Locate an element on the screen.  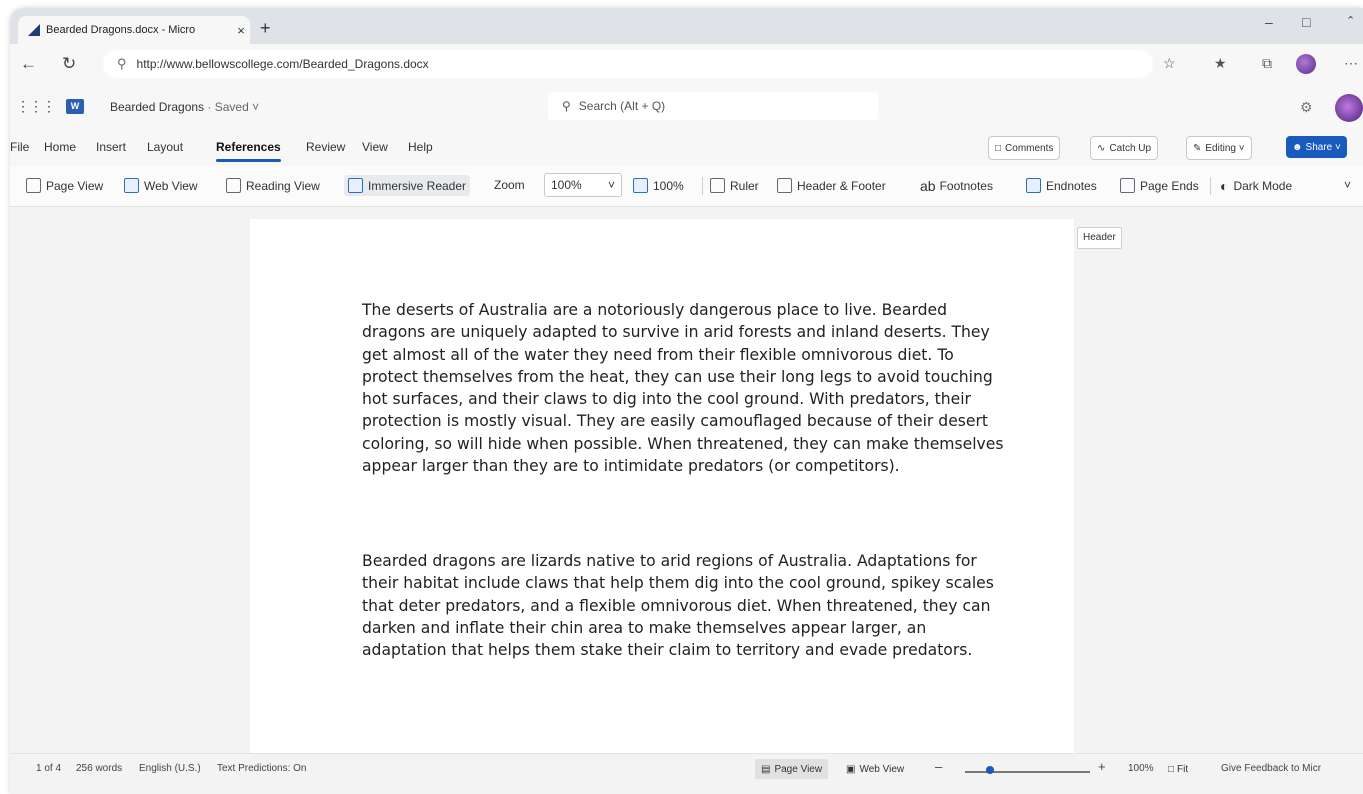
minimize-icon: – is located at coordinates (1269, 22).